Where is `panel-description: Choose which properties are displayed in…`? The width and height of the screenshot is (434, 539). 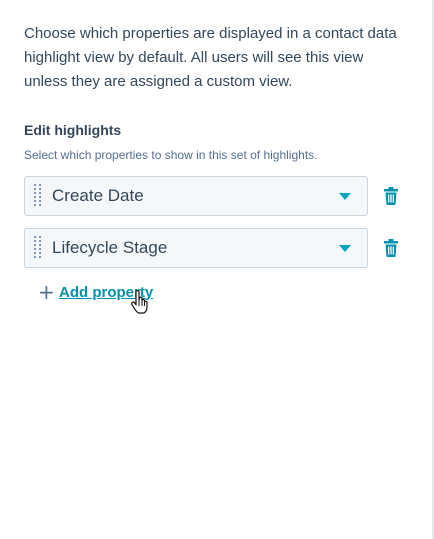
panel-description: Choose which properties are displayed in… is located at coordinates (210, 57).